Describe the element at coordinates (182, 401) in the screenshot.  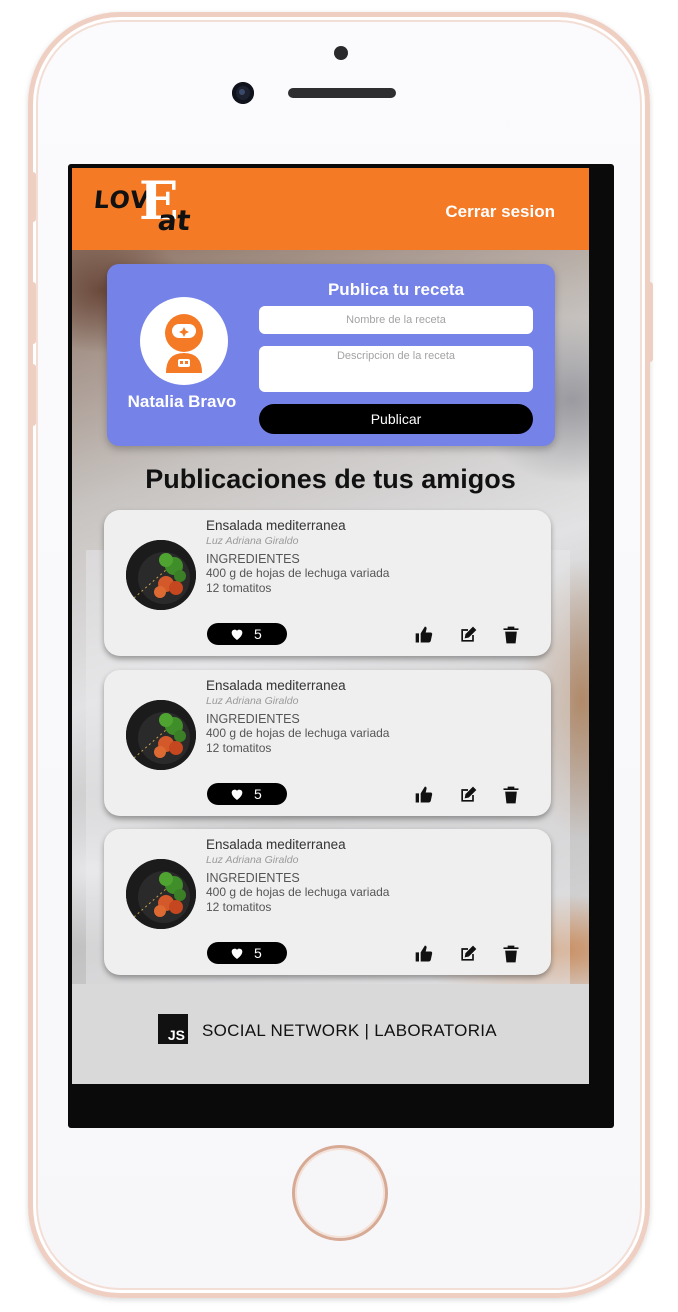
I see `profile-user-name: Natalia Bravo` at that location.